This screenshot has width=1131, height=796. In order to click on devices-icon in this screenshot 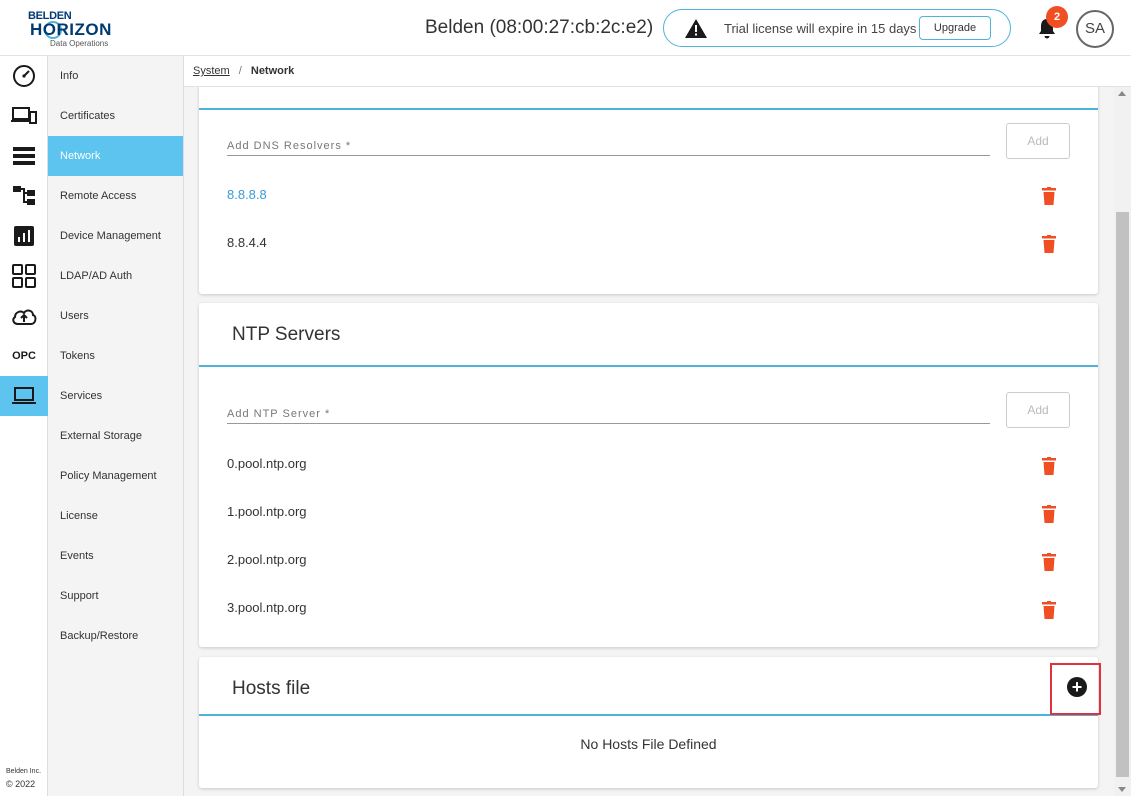, I will do `click(24, 115)`.